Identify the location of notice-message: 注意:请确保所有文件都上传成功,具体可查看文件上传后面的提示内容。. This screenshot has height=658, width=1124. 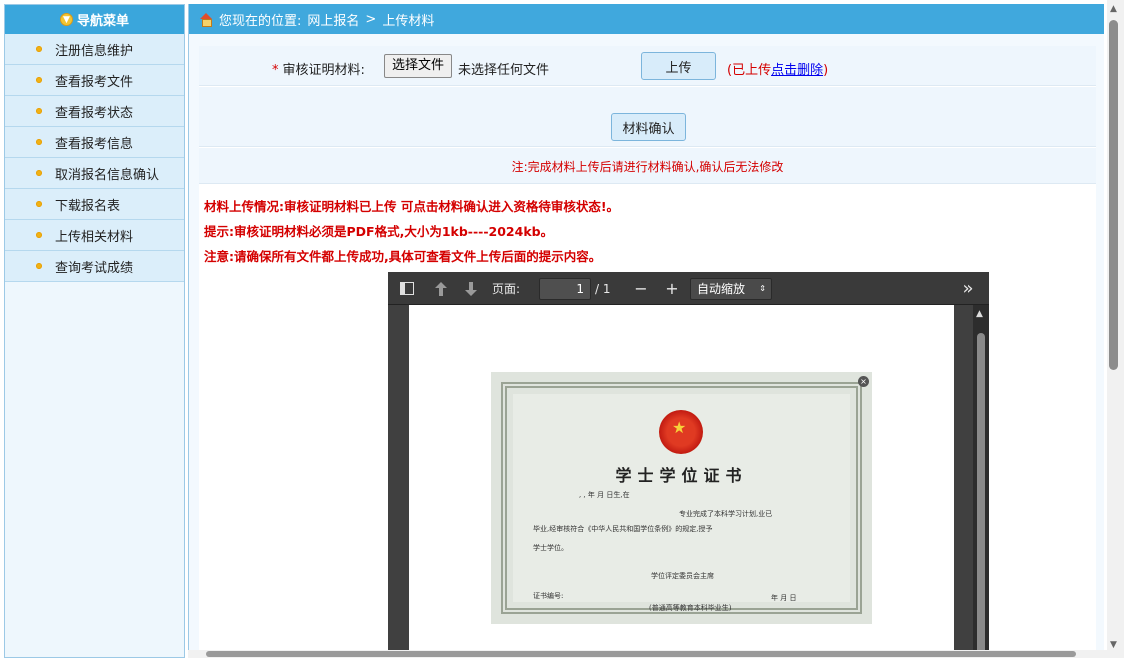
(403, 256).